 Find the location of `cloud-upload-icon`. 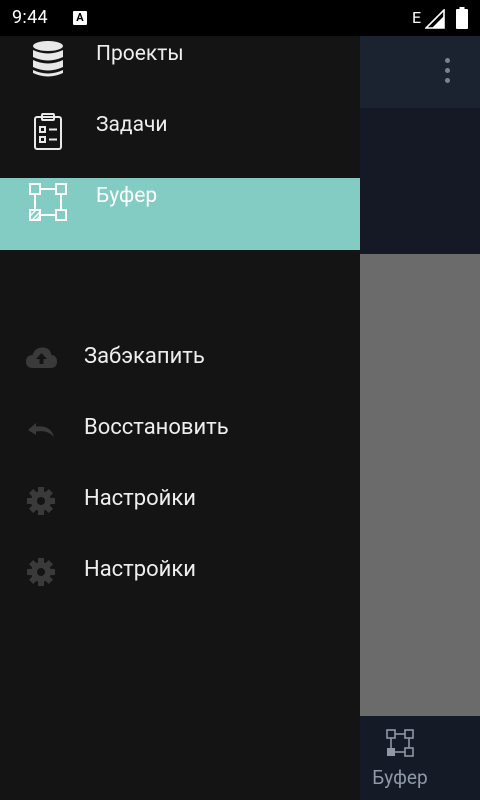

cloud-upload-icon is located at coordinates (41, 357).